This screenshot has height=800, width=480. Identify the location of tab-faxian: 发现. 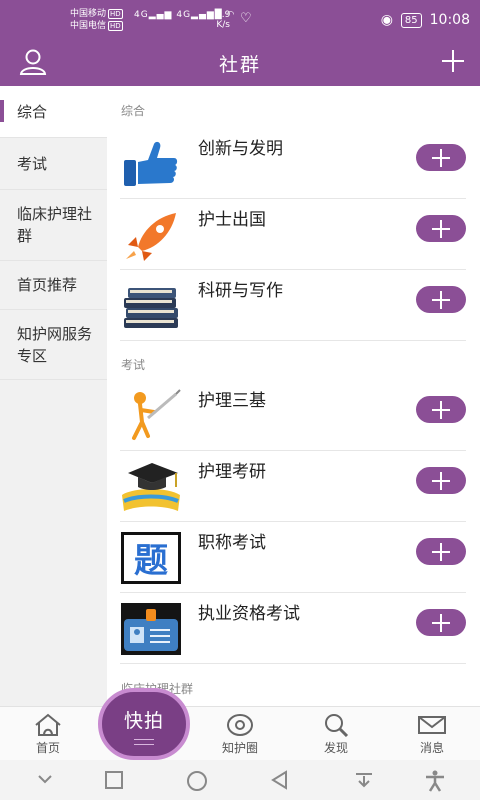
(336, 734).